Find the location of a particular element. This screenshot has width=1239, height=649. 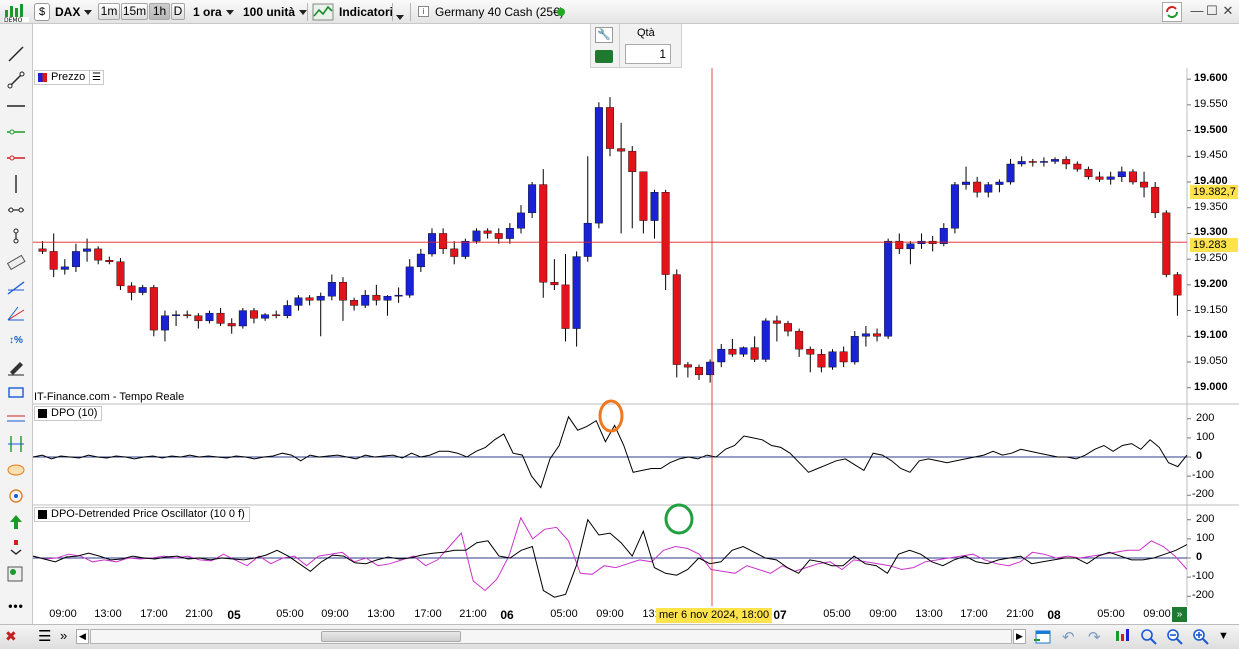

ray-tool-icon is located at coordinates (16, 210).